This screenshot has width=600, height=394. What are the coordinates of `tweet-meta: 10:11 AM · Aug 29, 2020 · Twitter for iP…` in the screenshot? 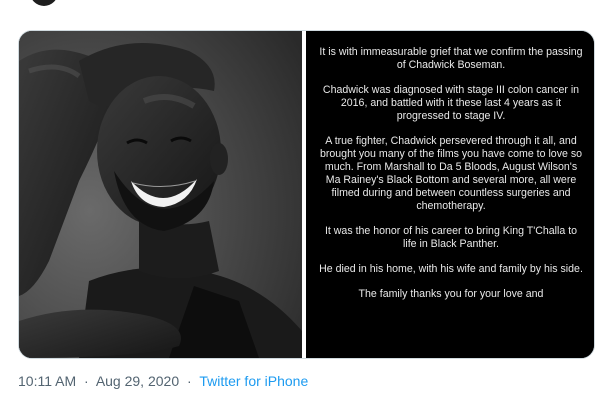 It's located at (163, 381).